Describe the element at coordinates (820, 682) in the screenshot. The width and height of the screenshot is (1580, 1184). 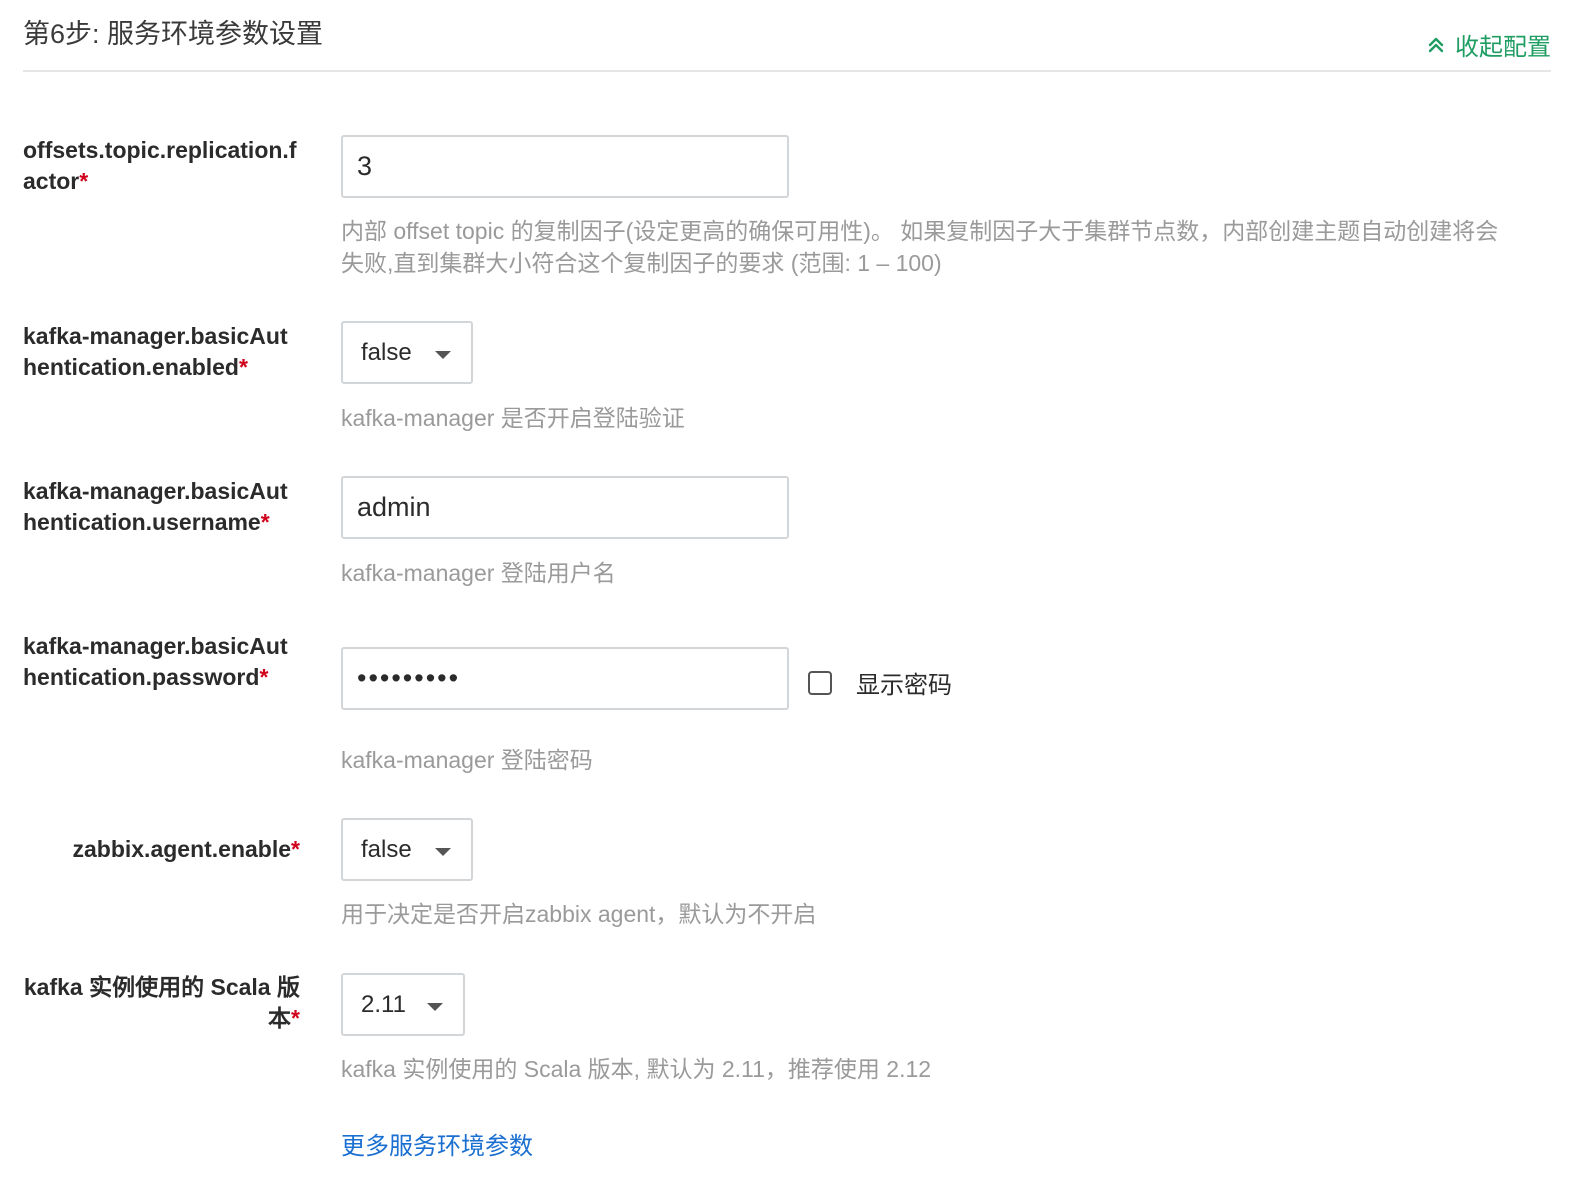
I see `show-password-checkbox` at that location.